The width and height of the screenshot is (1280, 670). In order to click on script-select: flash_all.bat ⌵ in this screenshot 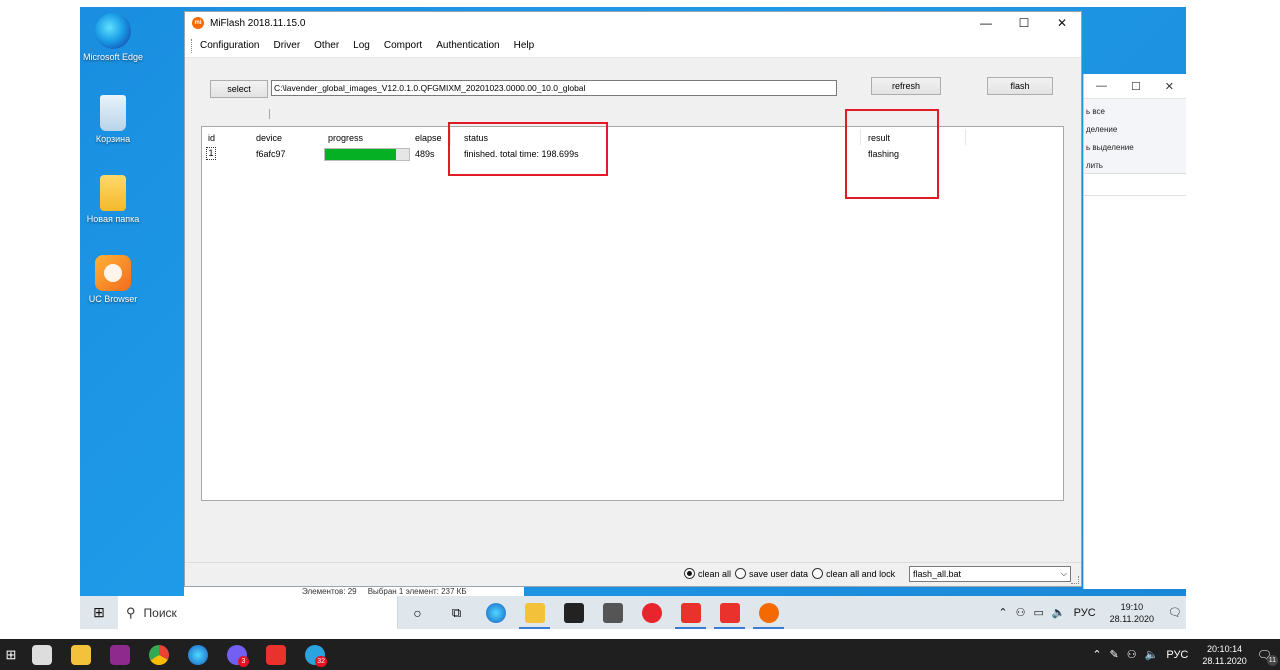, I will do `click(990, 574)`.